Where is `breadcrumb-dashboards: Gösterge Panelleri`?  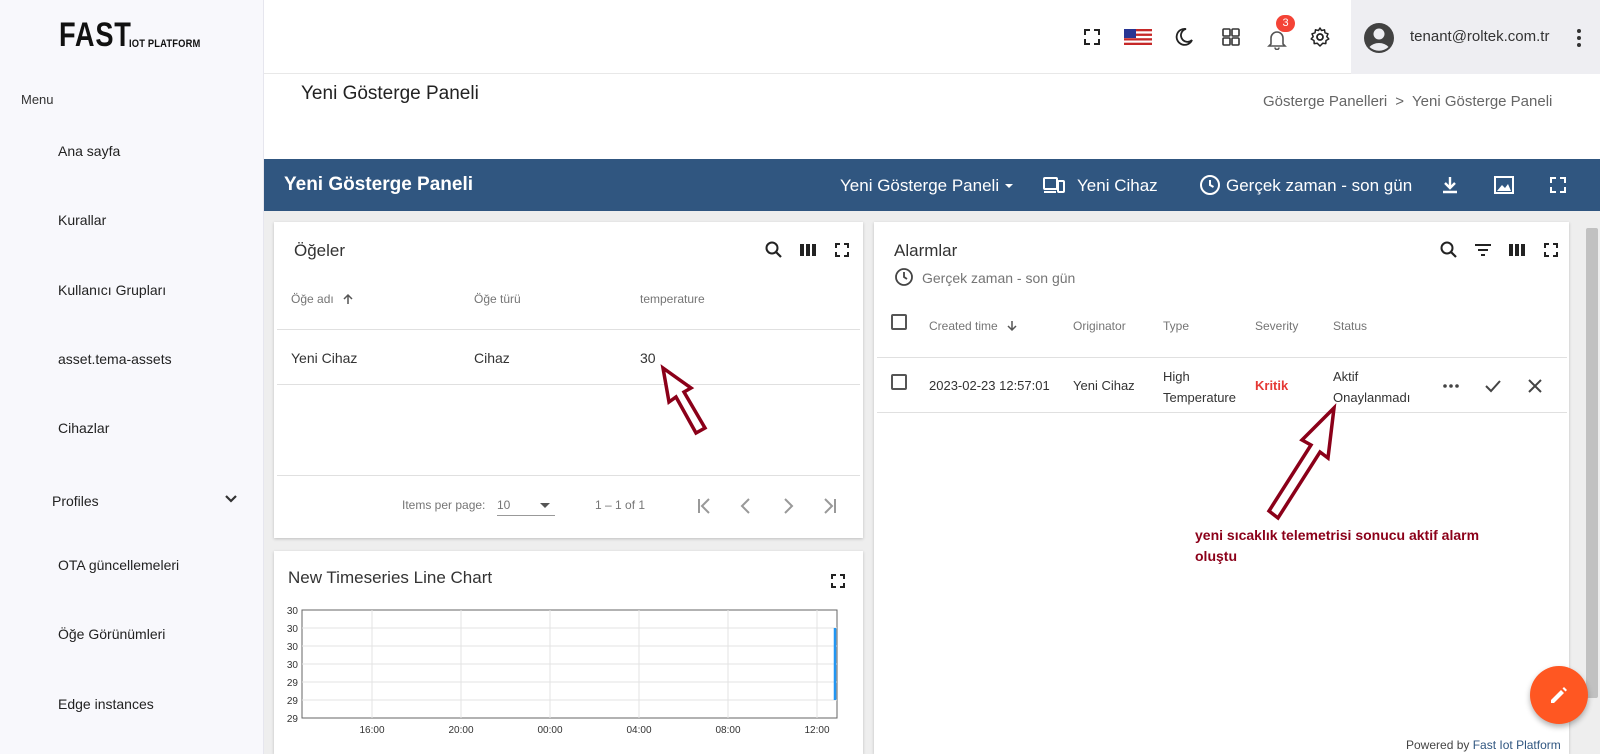
breadcrumb-dashboards: Gösterge Panelleri is located at coordinates (1325, 101).